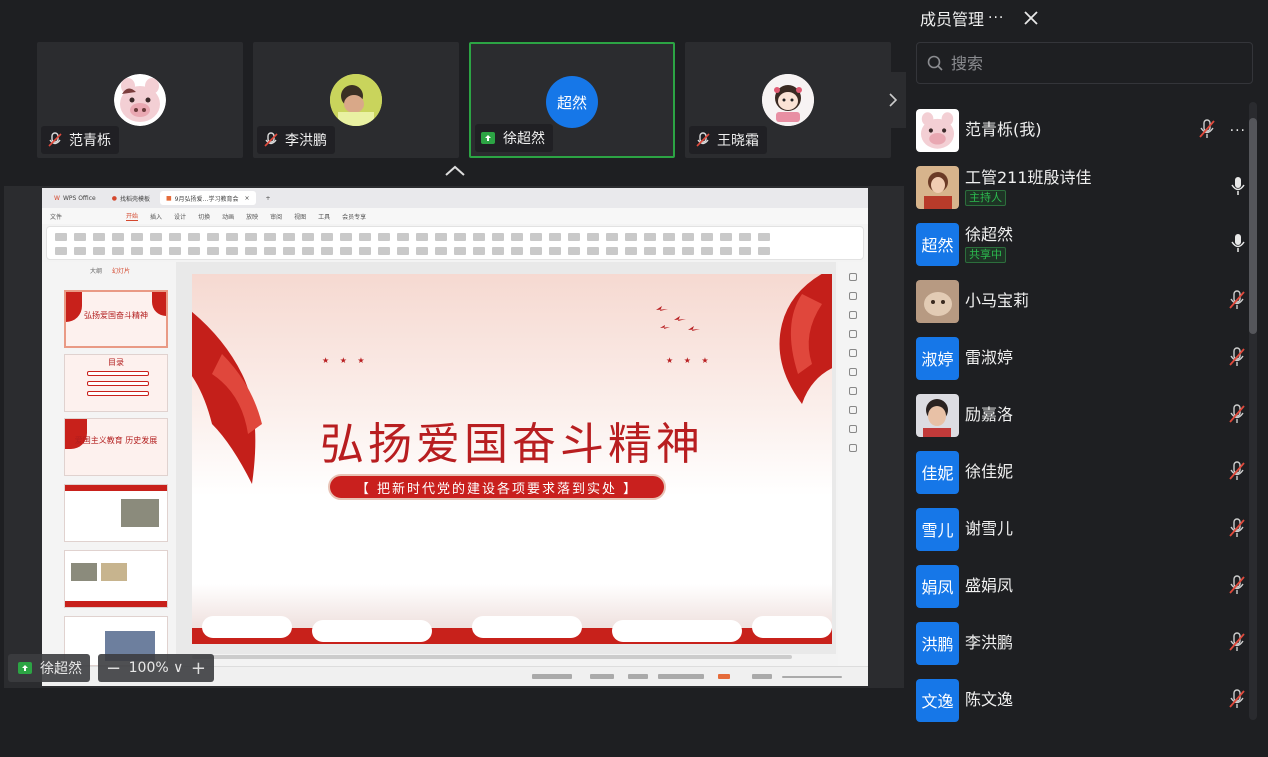 This screenshot has width=1268, height=757. Describe the element at coordinates (1081, 130) in the screenshot. I see `member-row: 范青栎(我) ···` at that location.